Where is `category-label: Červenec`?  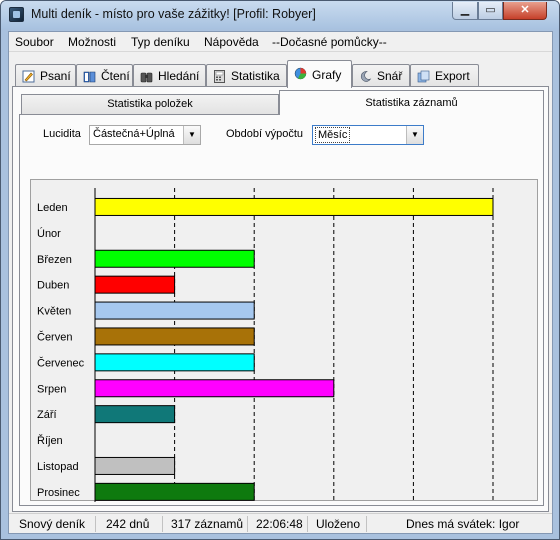 category-label: Červenec is located at coordinates (61, 362).